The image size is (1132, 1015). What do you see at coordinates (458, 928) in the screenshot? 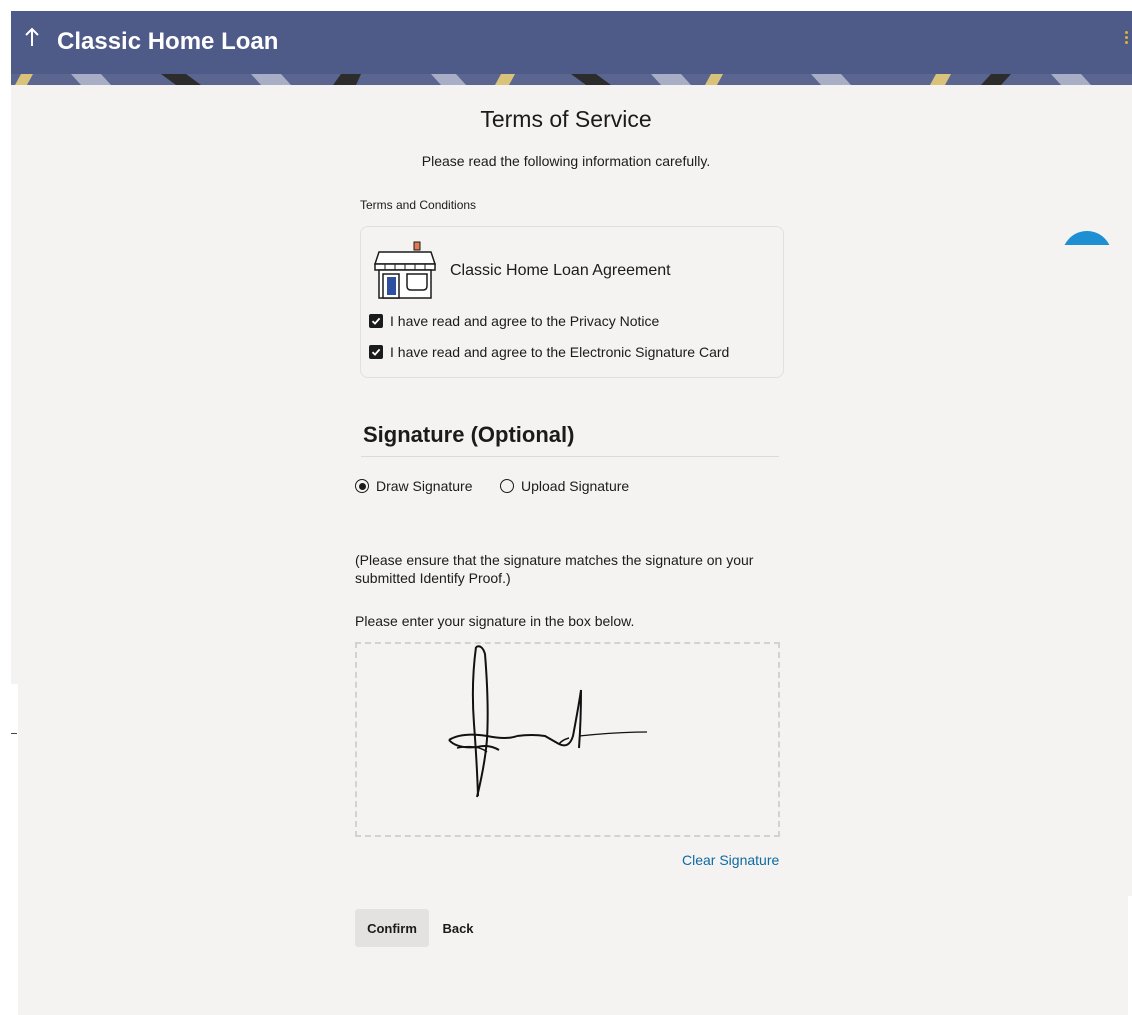
I see `back-button: Back` at bounding box center [458, 928].